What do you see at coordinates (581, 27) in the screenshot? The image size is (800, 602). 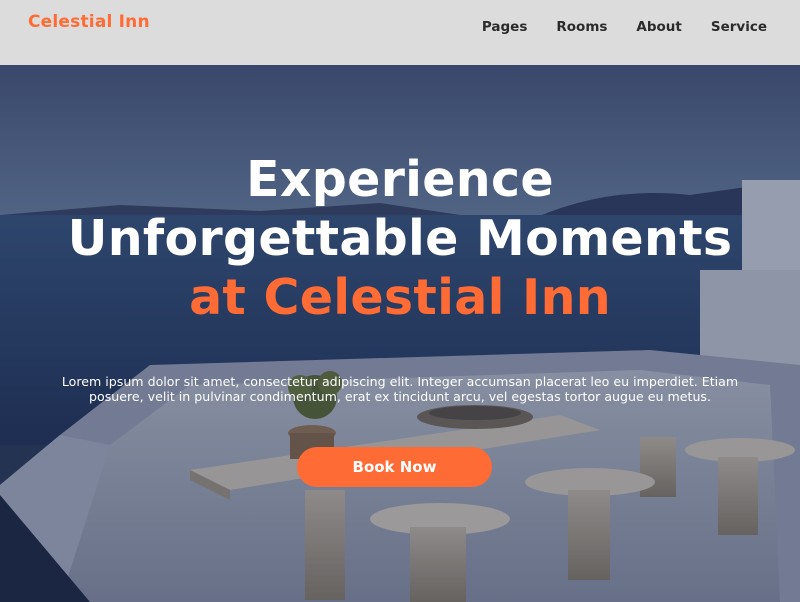 I see `nav-item-rooms: Rooms` at bounding box center [581, 27].